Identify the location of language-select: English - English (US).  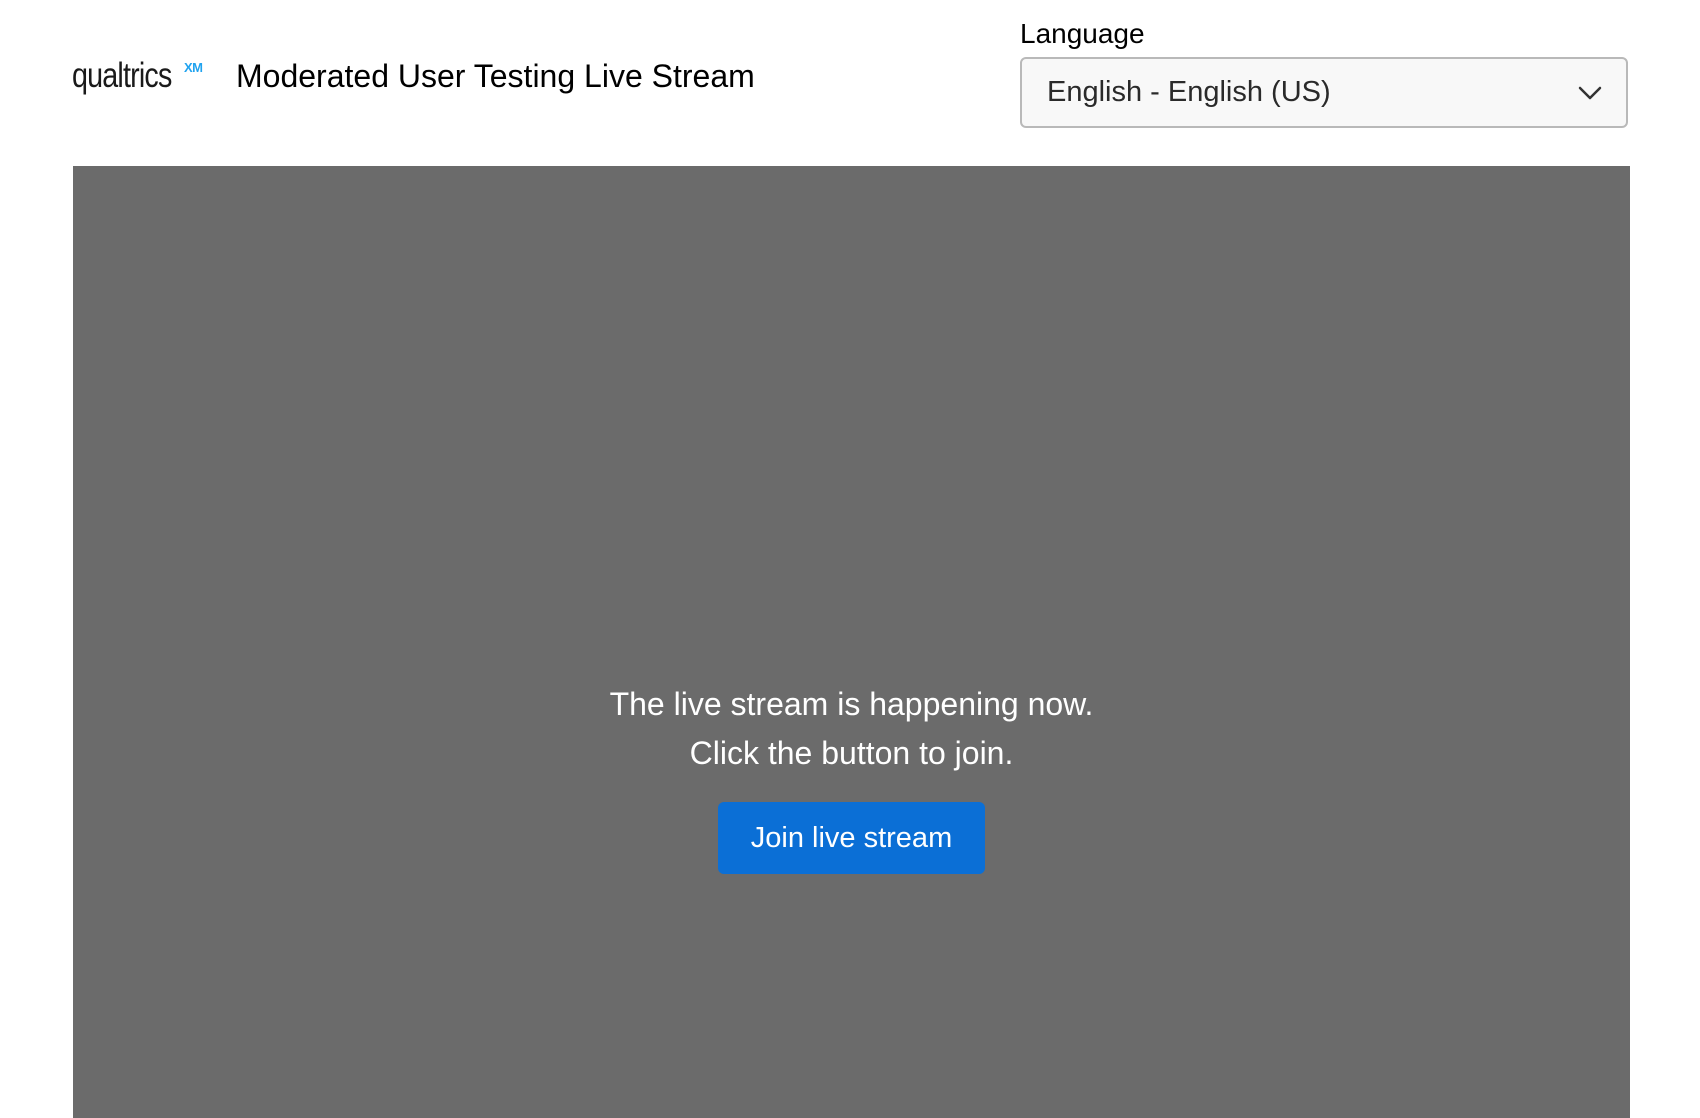
(1324, 92).